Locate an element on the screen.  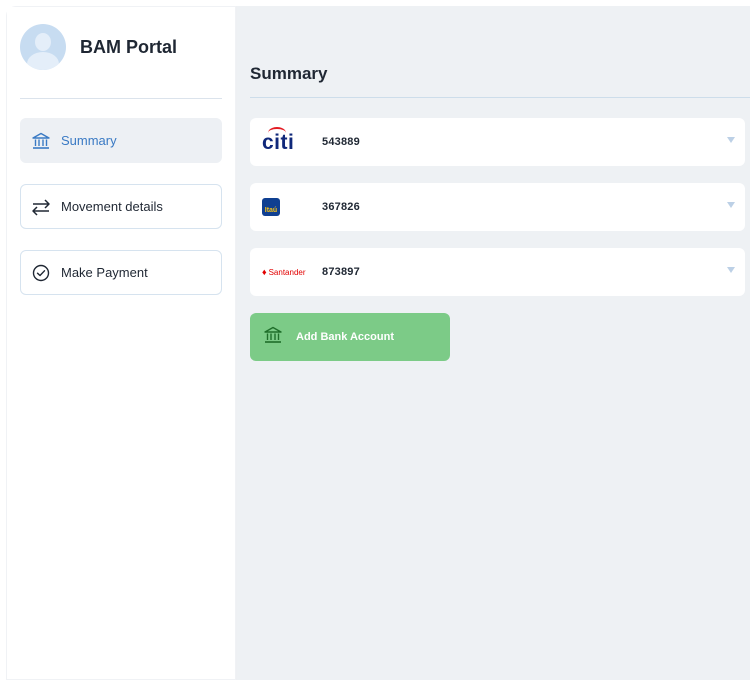
santander-logo: ♦ Santander is located at coordinates (284, 272).